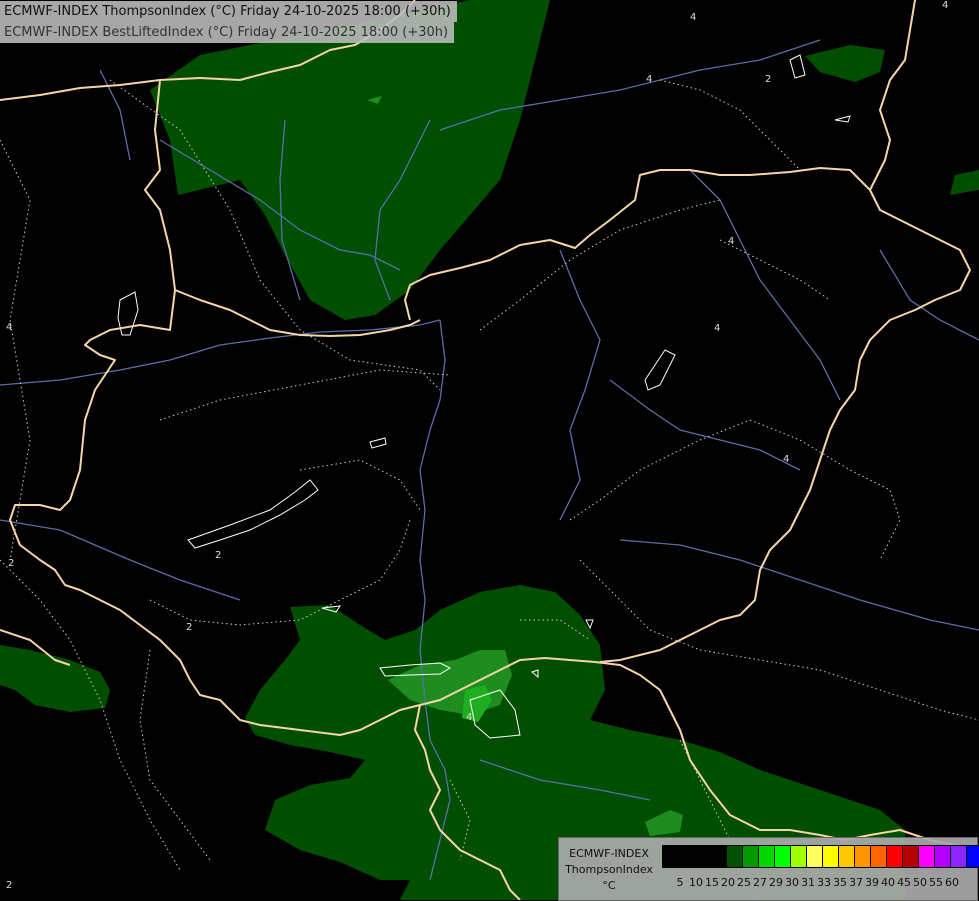 This screenshot has height=901, width=979. What do you see at coordinates (920, 882) in the screenshot?
I see `legend-tick-label: 50` at bounding box center [920, 882].